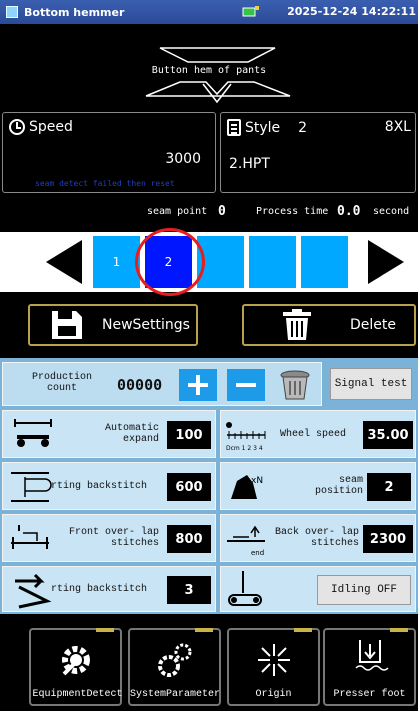 The height and width of the screenshot is (711, 418). What do you see at coordinates (297, 324) in the screenshot?
I see `trash-icon` at bounding box center [297, 324].